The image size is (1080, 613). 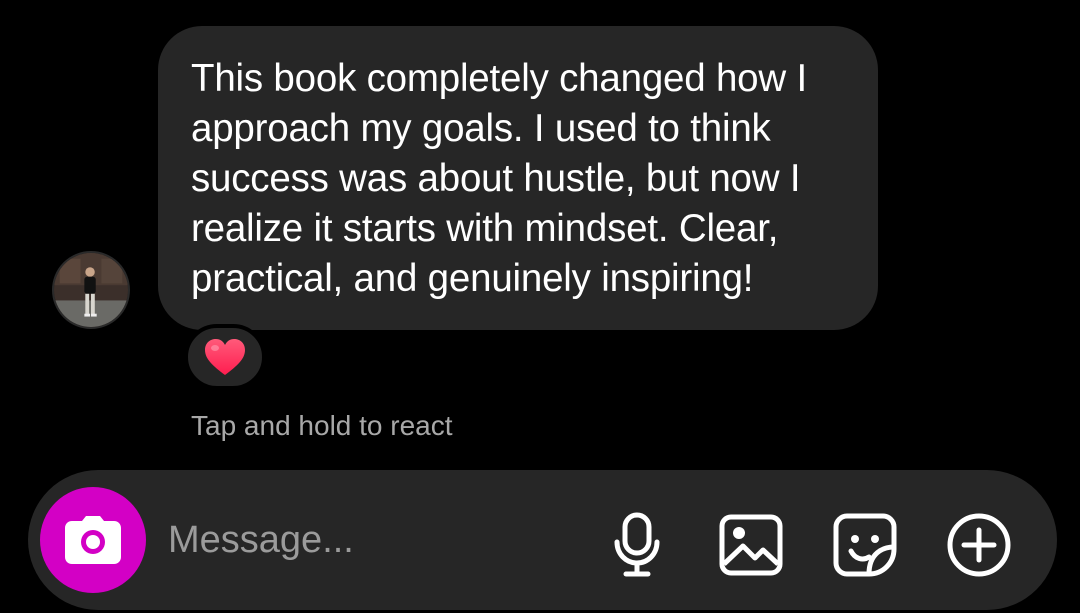 What do you see at coordinates (378, 540) in the screenshot?
I see `message-input` at bounding box center [378, 540].